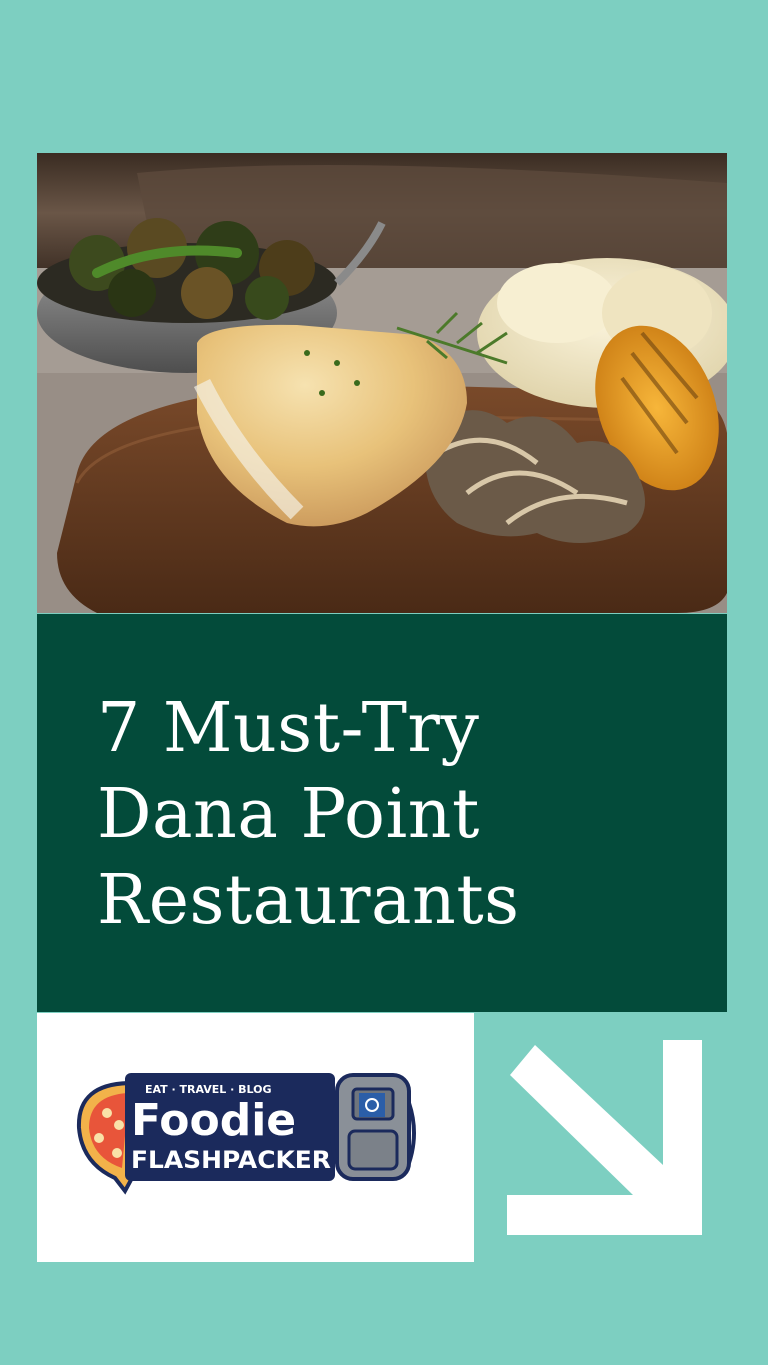 Image resolution: width=768 pixels, height=1365 pixels. I want to click on arrow-down-right-icon, so click(604, 1137).